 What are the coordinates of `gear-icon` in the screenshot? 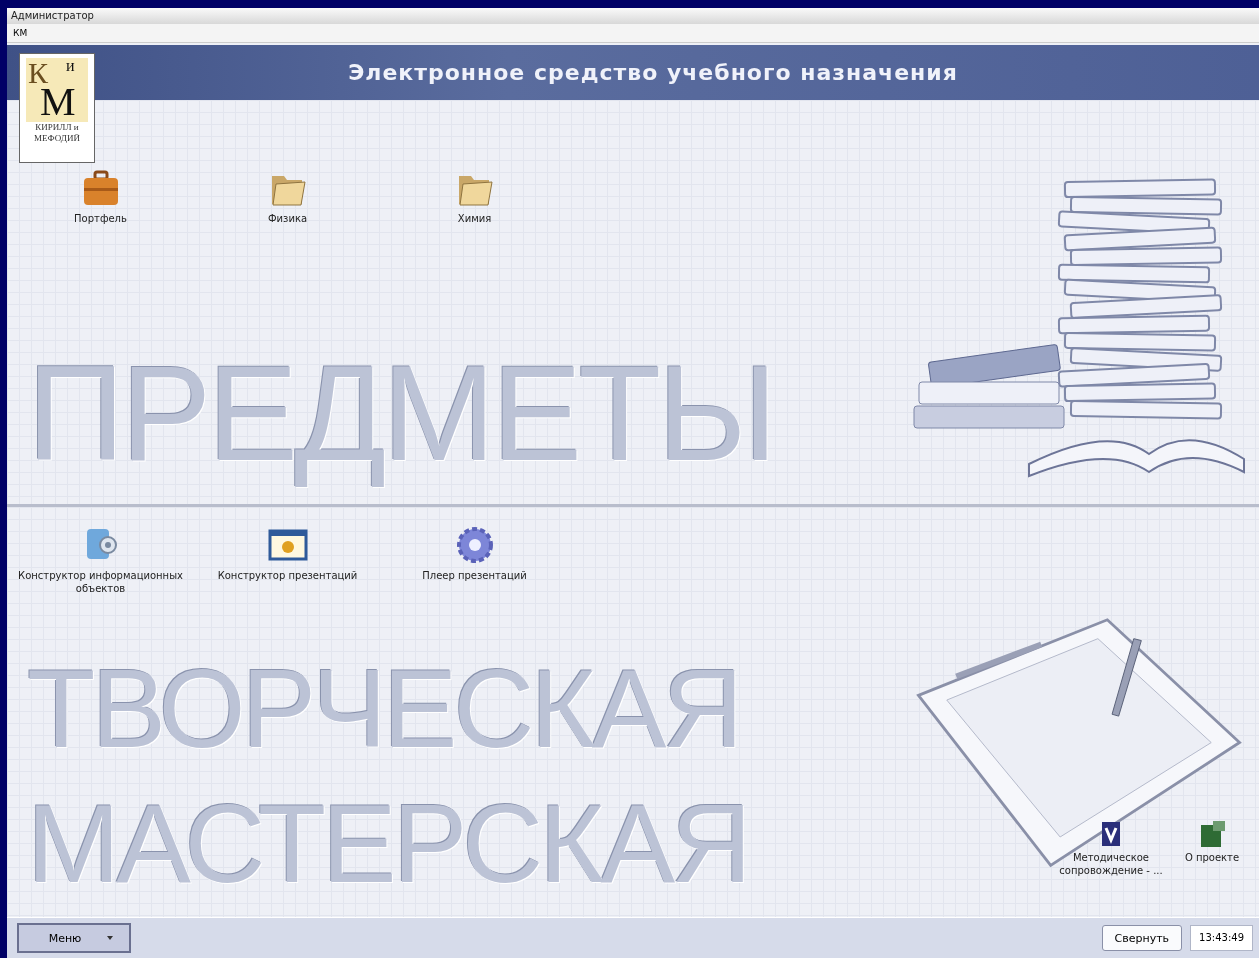 It's located at (474, 545).